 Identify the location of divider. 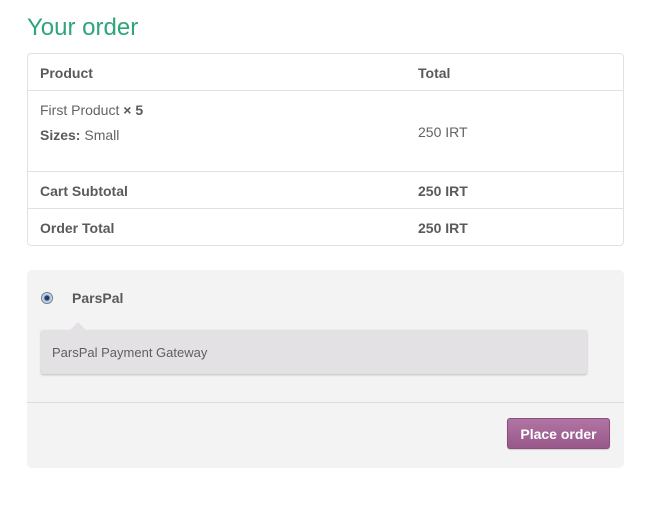
(325, 402).